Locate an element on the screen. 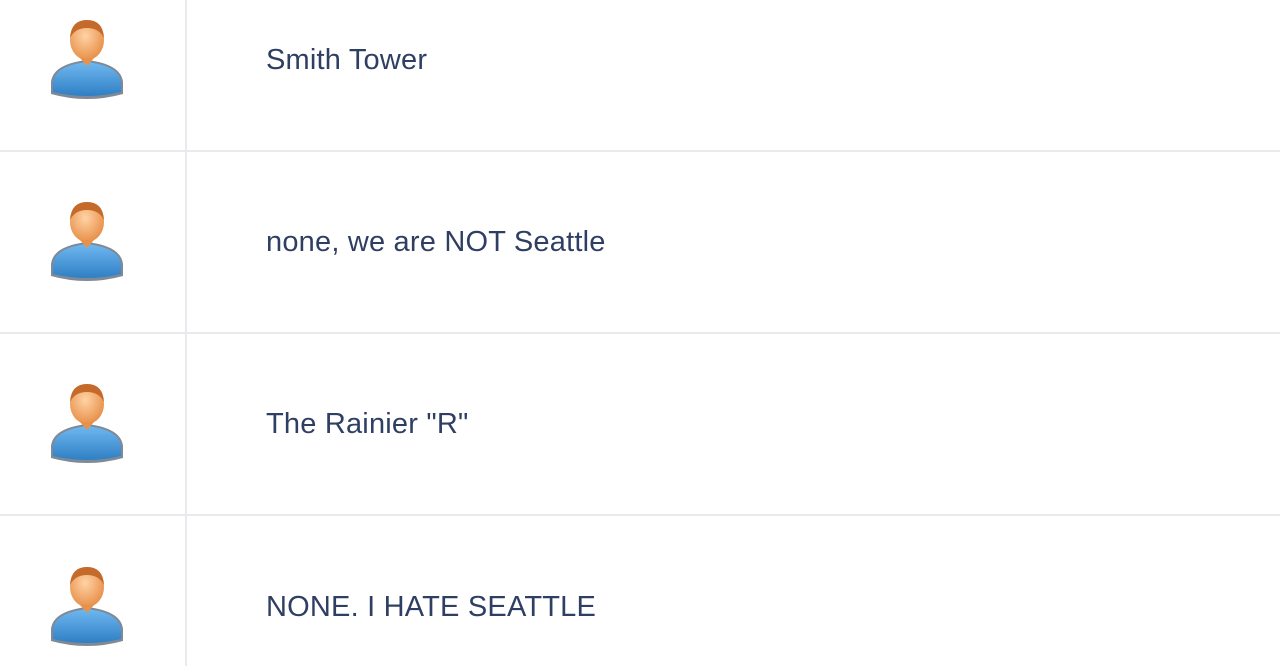  response-text: Smith Tower is located at coordinates (347, 59).